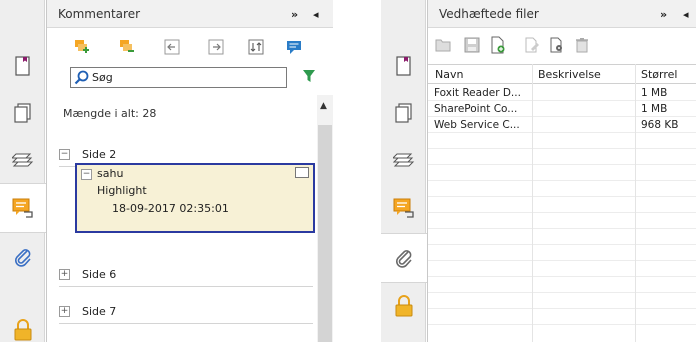  I want to click on scrollbar: ▲, so click(325, 218).